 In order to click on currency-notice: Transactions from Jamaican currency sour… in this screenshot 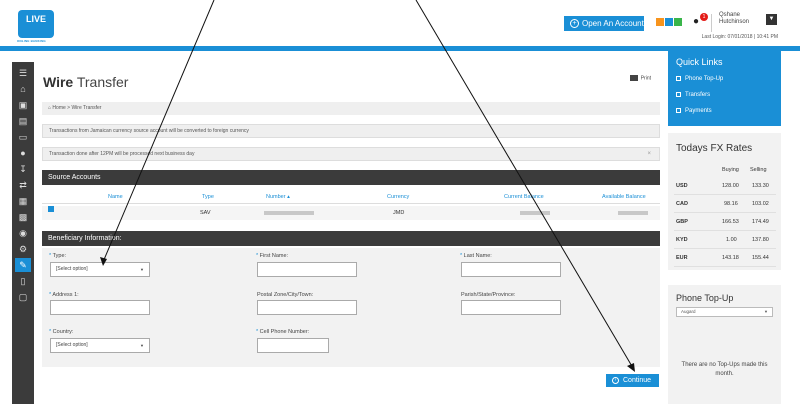, I will do `click(351, 131)`.